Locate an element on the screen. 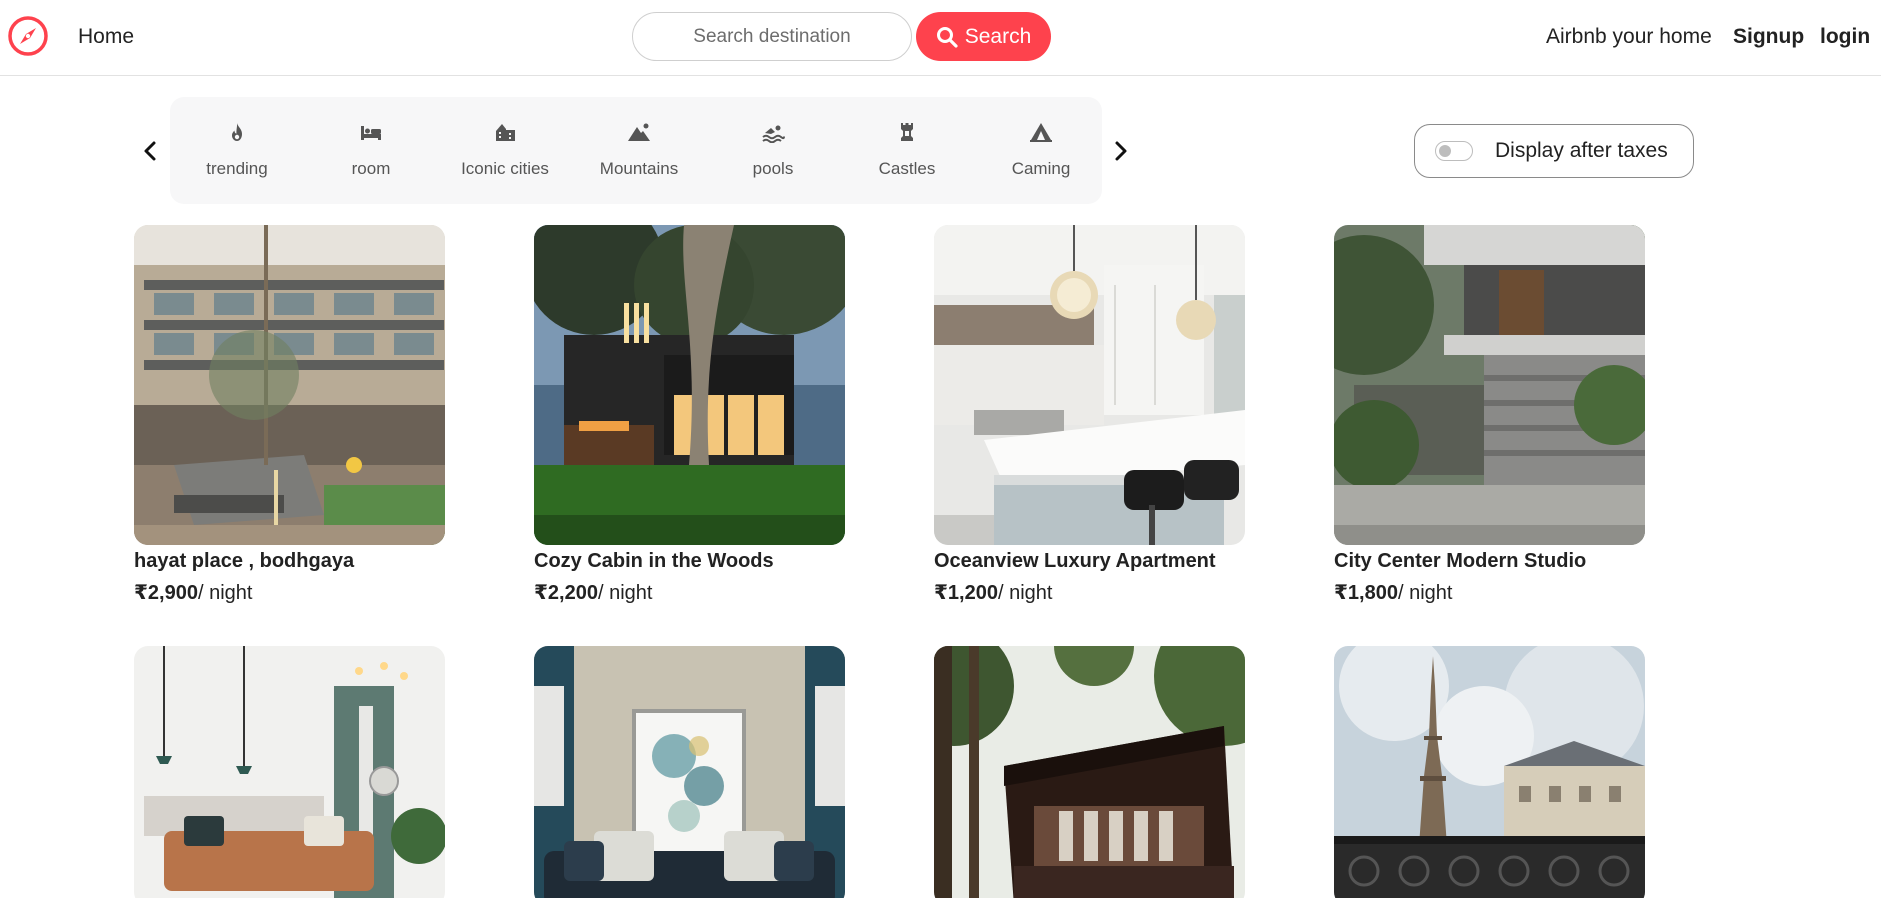  chevron-left-icon is located at coordinates (150, 151).